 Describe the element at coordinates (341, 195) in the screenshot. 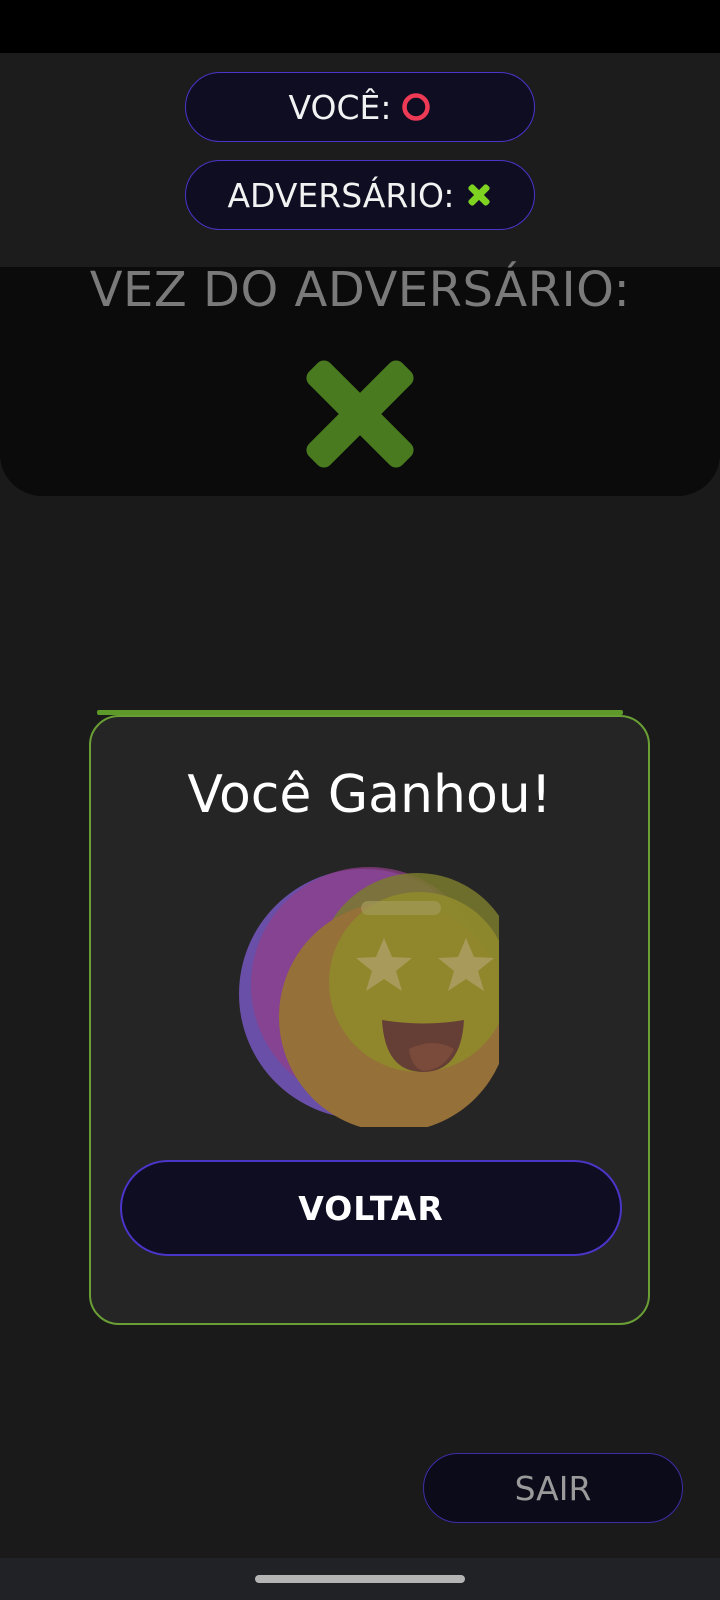

I see `player-opponent-label: ADVERSÁRIO:` at that location.